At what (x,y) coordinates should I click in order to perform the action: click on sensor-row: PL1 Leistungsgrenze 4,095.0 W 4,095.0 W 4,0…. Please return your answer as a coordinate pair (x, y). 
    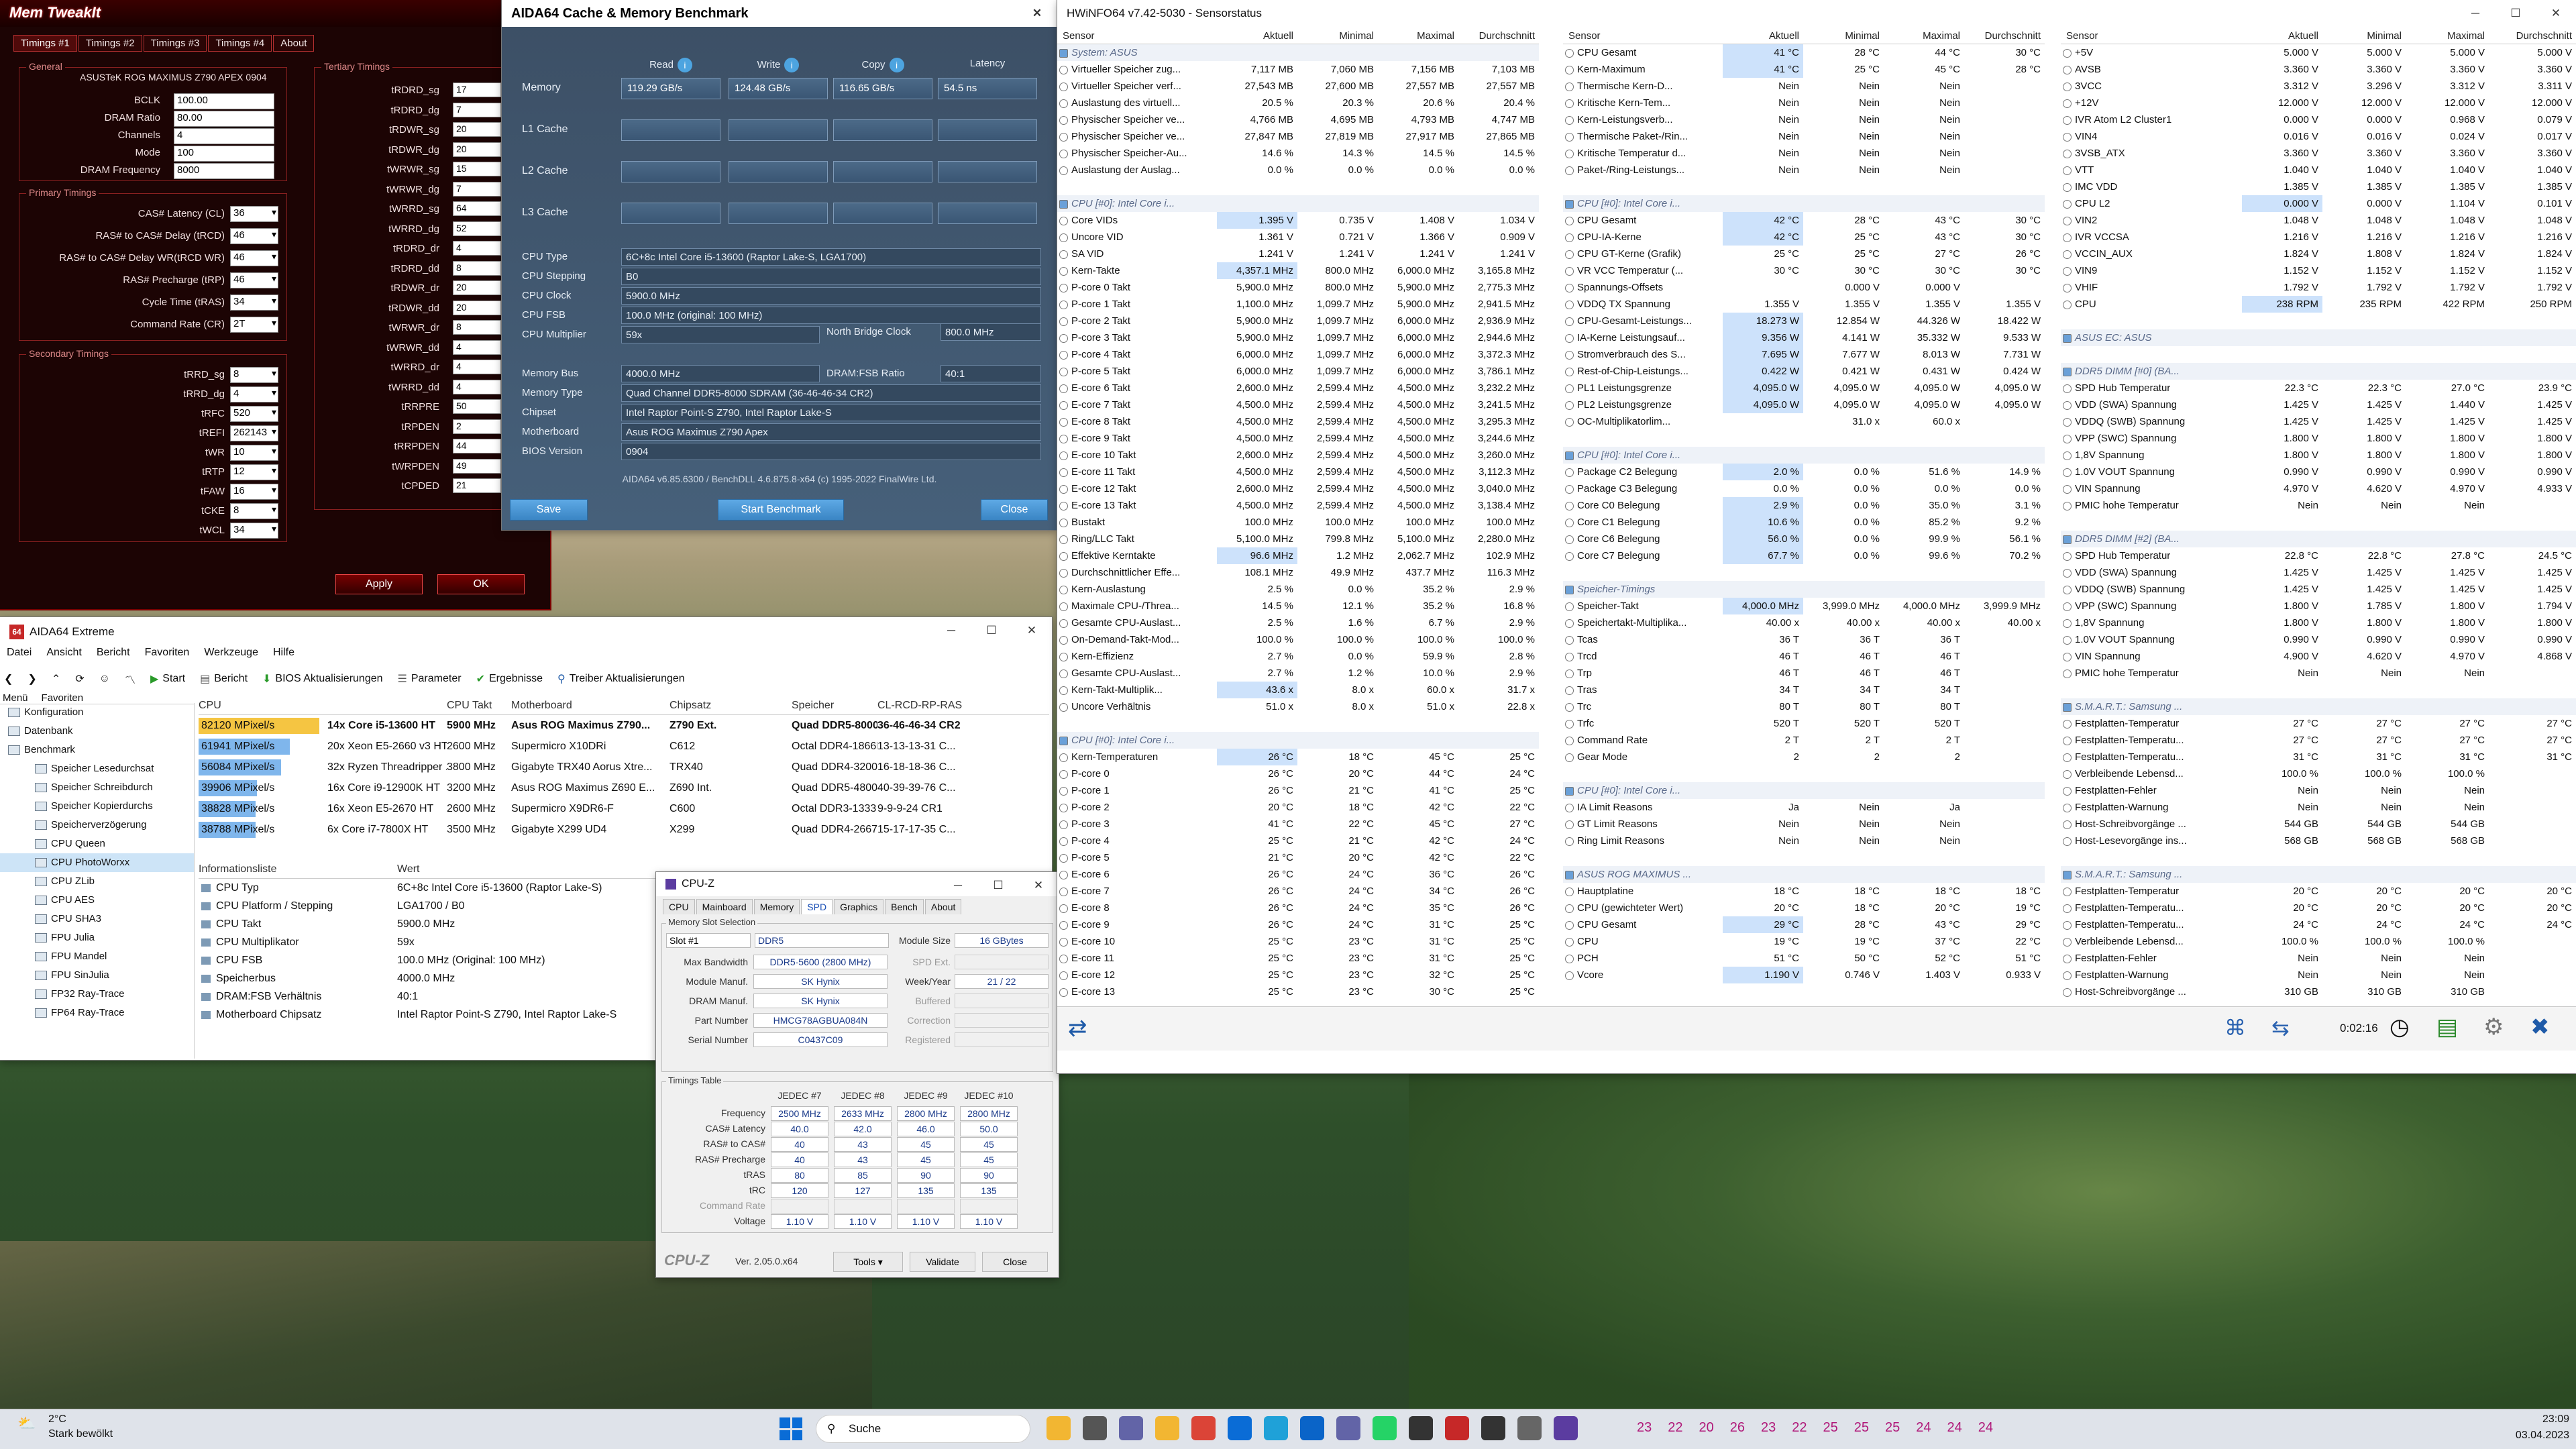
    Looking at the image, I should click on (1804, 388).